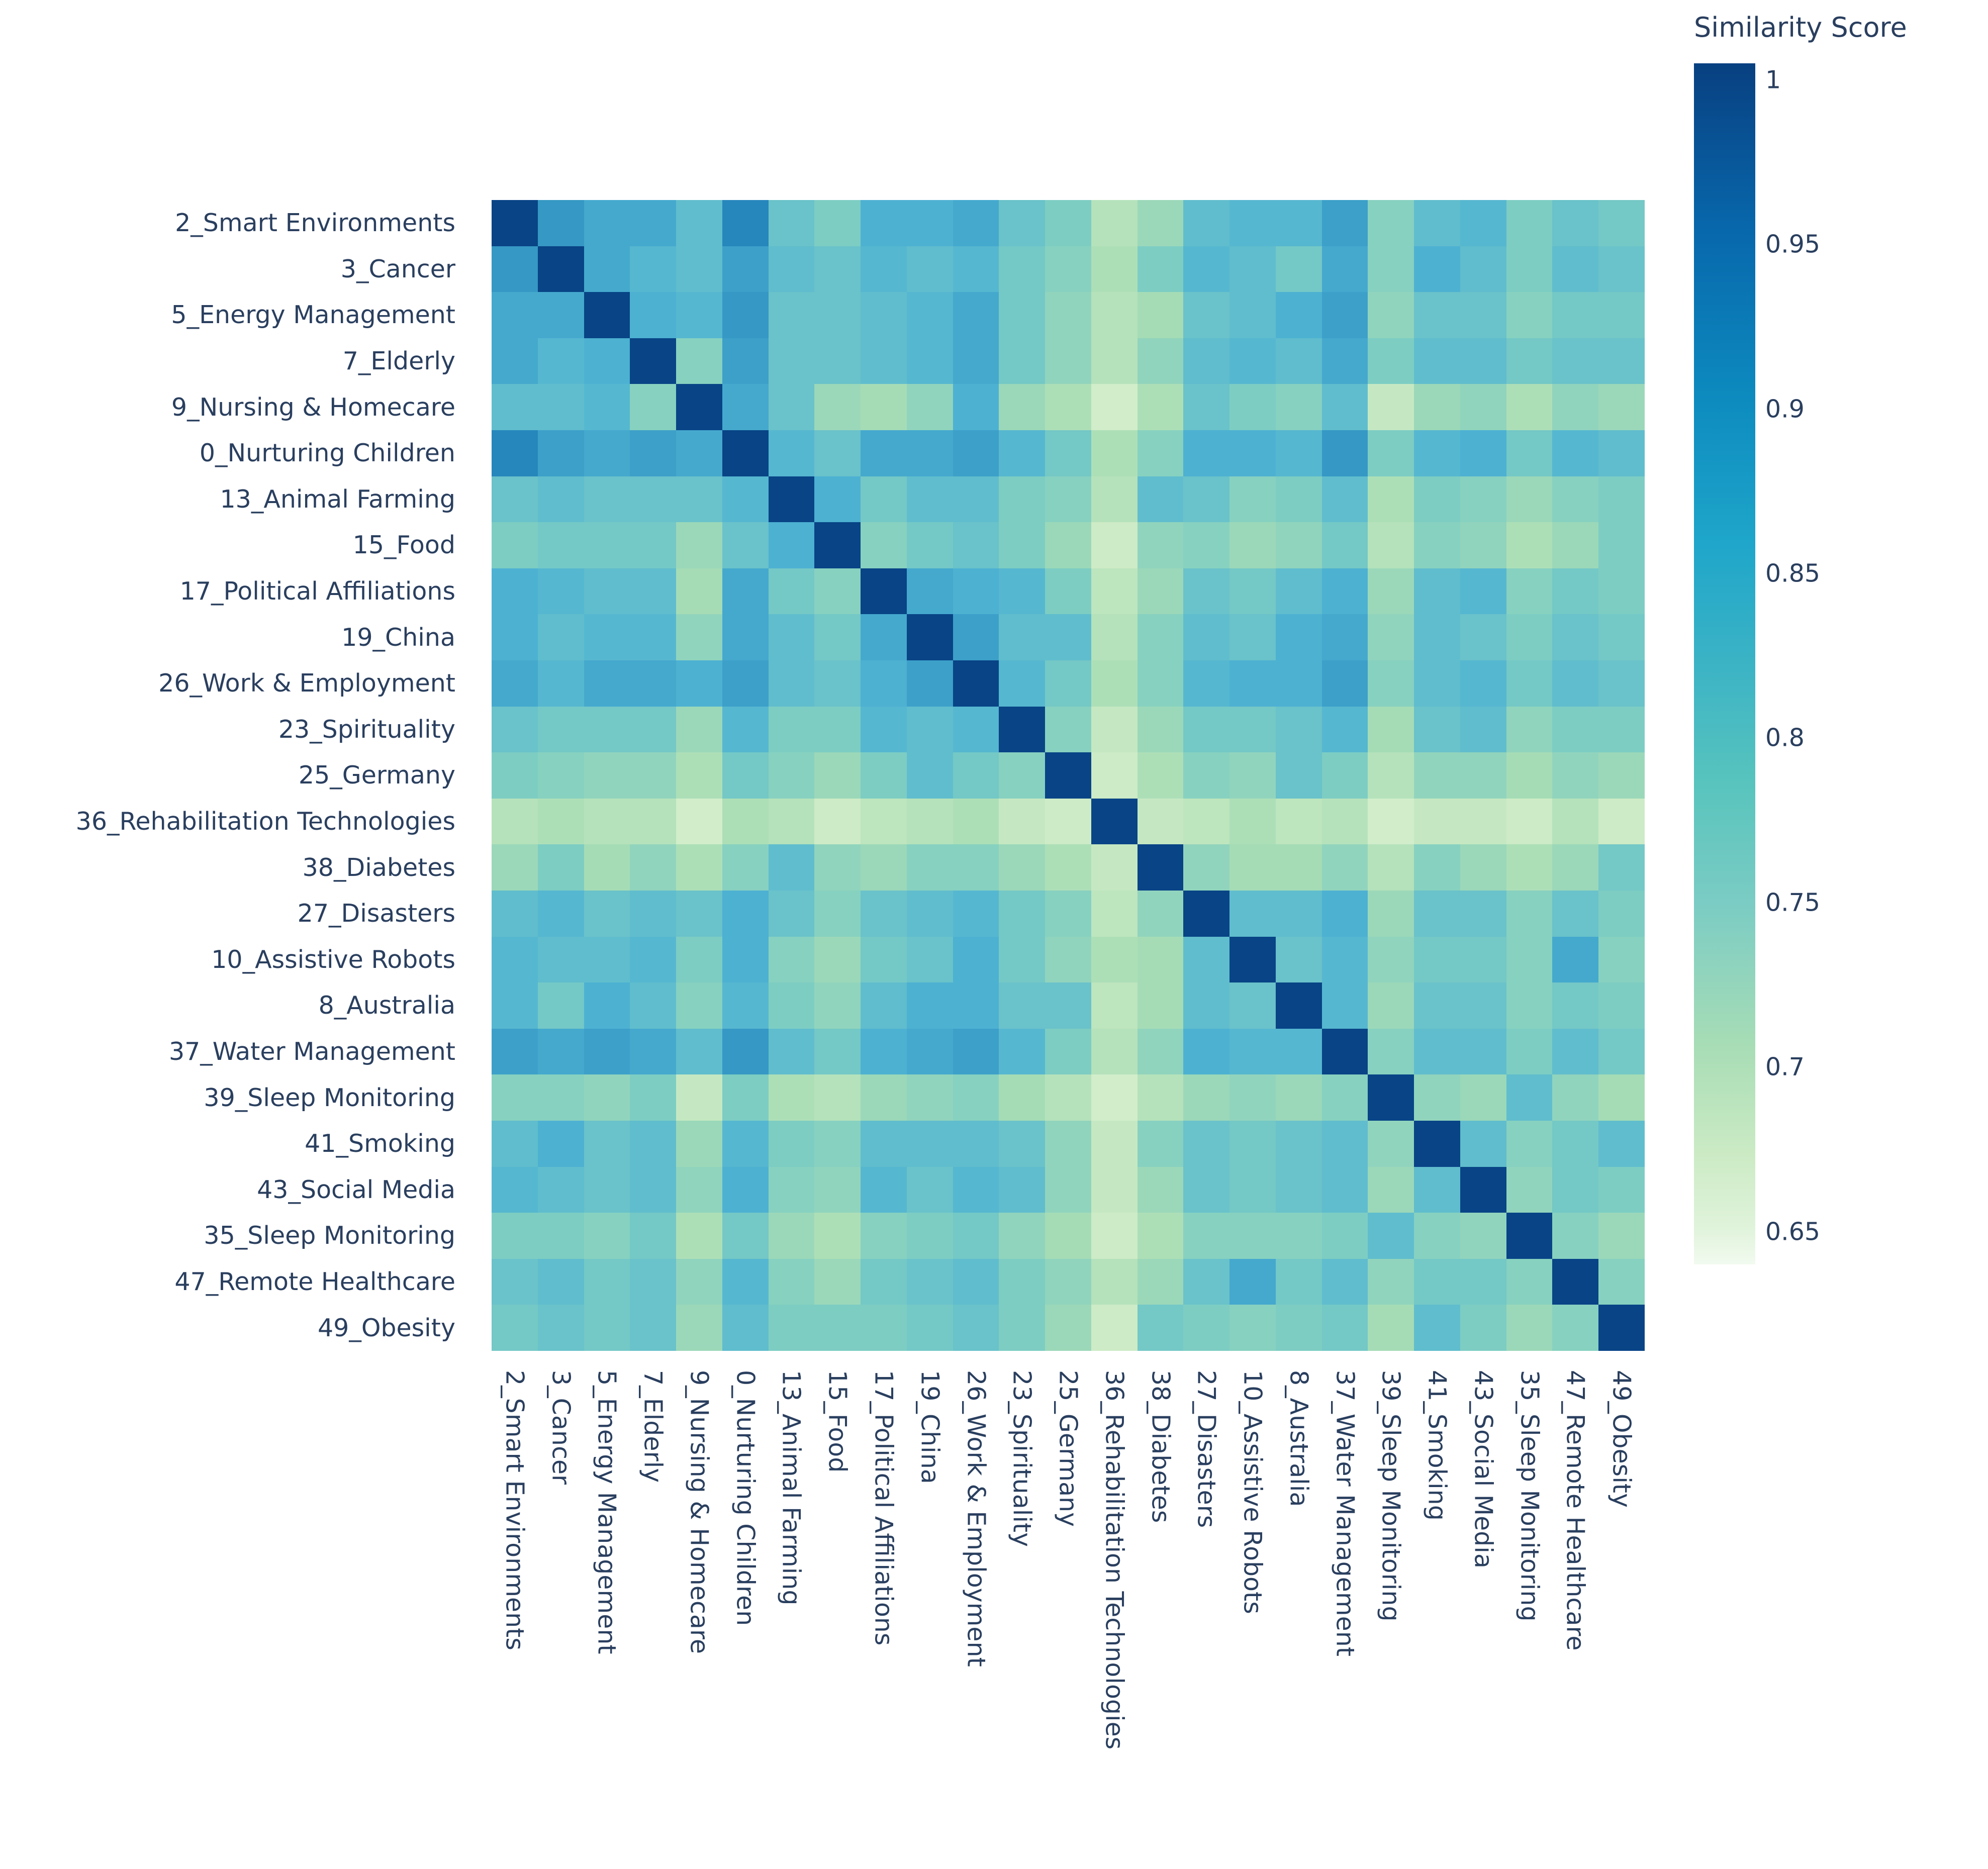 This screenshot has width=1988, height=1869. I want to click on colorbar-tick: 1, so click(1773, 80).